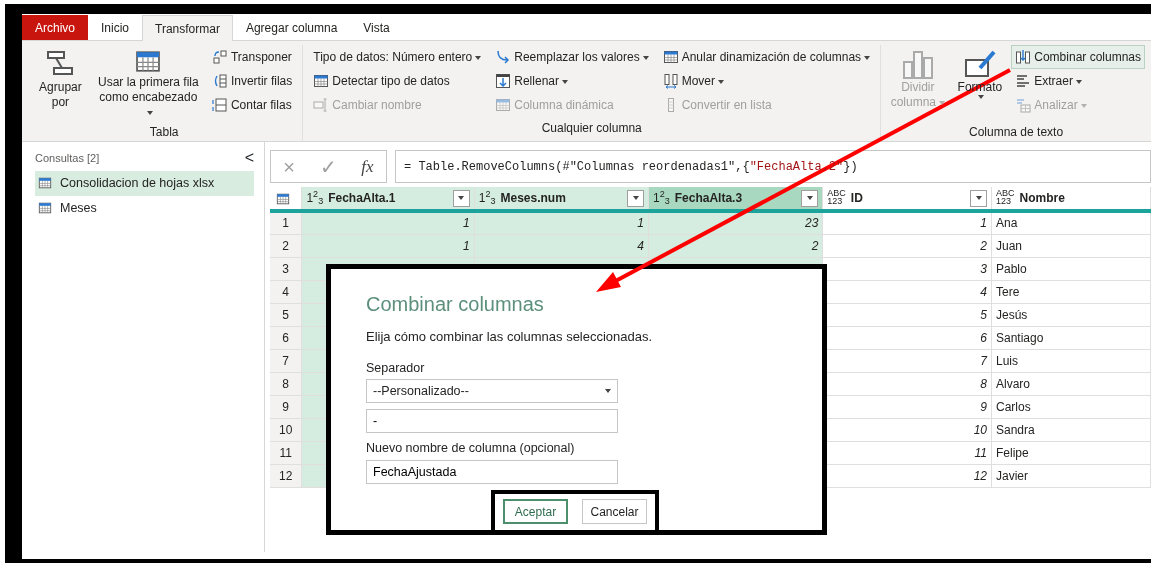 The image size is (1151, 563). Describe the element at coordinates (115, 27) in the screenshot. I see `ribbon-tab: Inicio` at that location.